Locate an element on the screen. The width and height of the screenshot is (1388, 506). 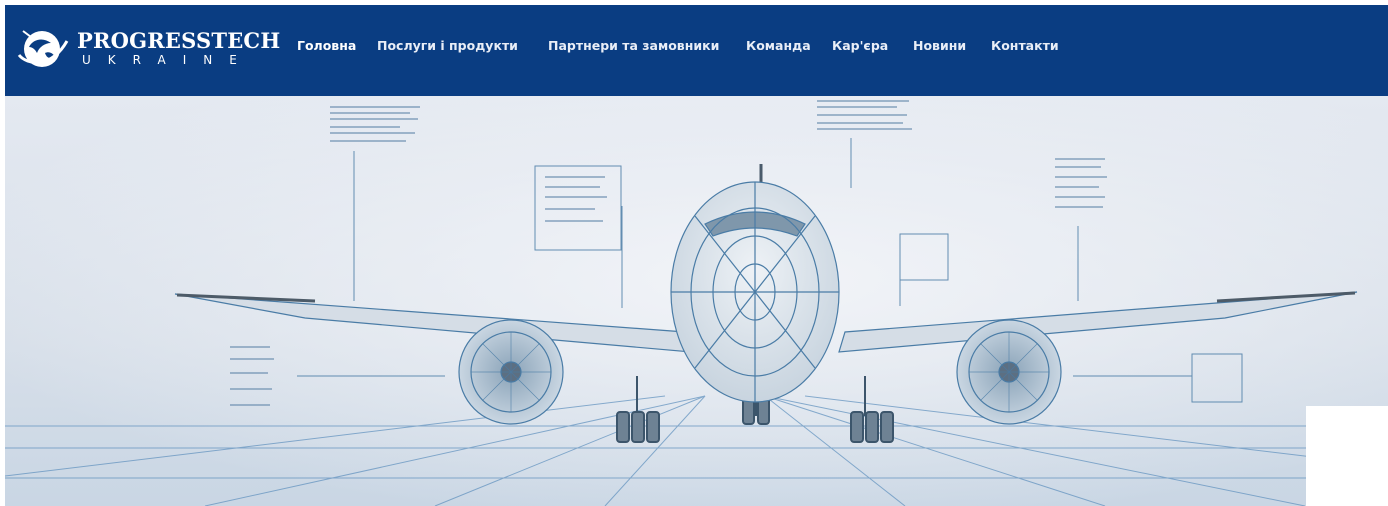
nav-item-team: Команда is located at coordinates (778, 45).